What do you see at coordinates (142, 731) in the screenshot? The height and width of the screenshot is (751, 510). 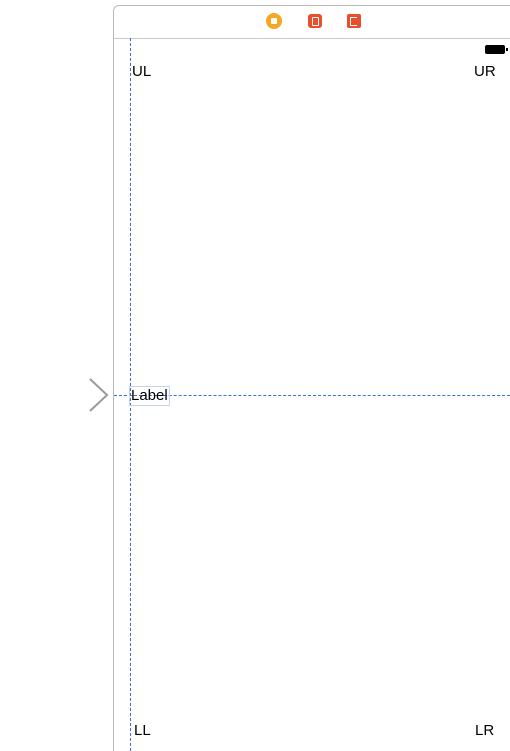 I see `lower-left-label: LL` at bounding box center [142, 731].